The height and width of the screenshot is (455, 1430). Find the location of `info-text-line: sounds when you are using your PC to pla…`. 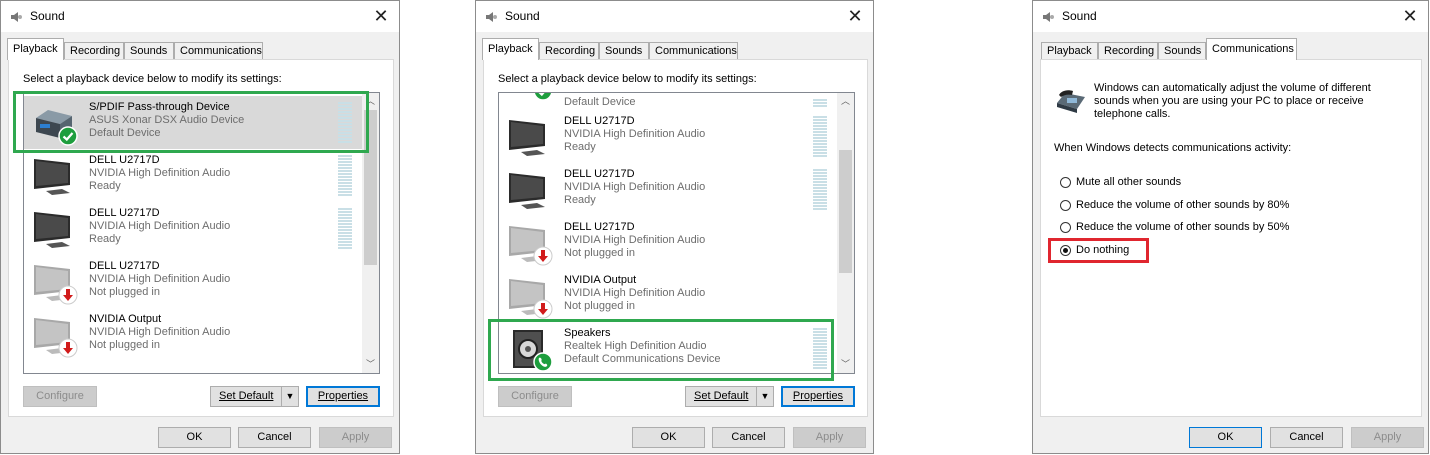

info-text-line: sounds when you are using your PC to pla… is located at coordinates (1229, 101).